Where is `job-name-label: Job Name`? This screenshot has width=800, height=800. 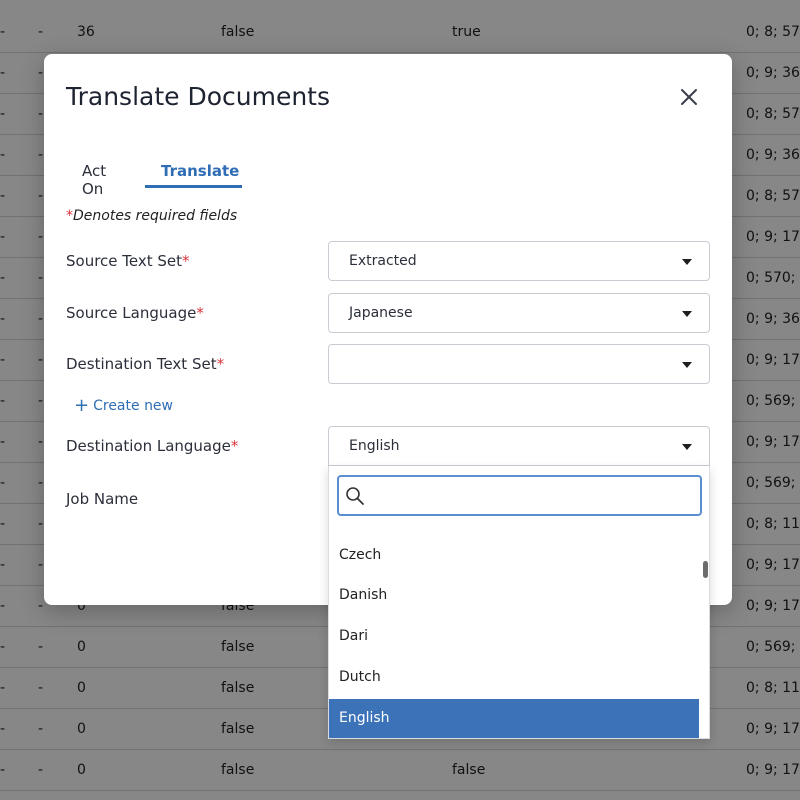
job-name-label: Job Name is located at coordinates (102, 499).